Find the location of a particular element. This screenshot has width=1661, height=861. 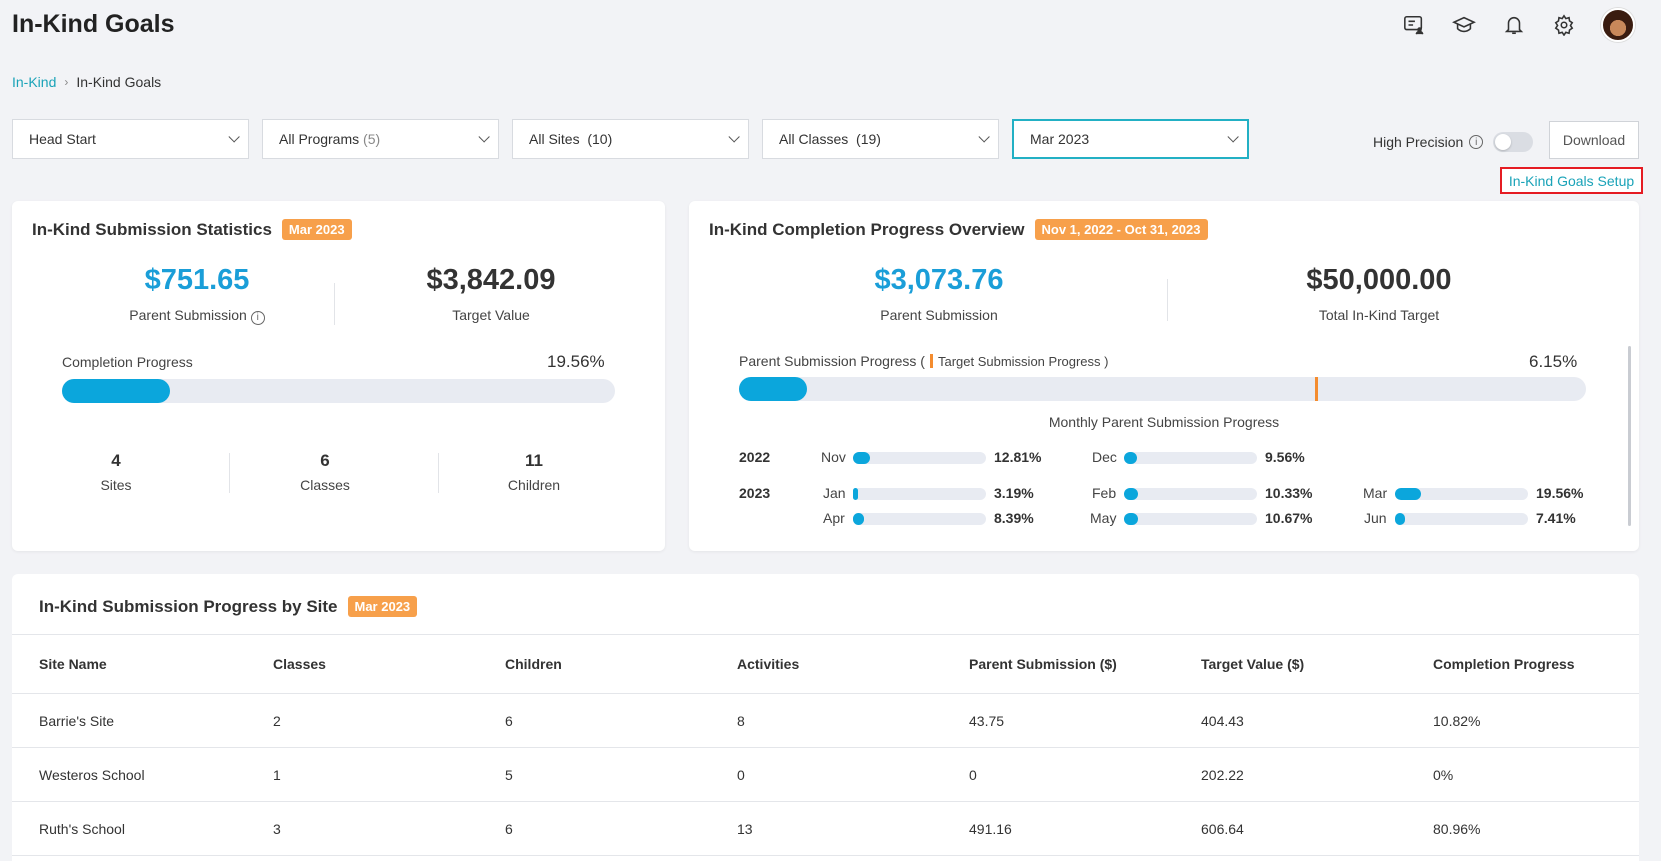

month-apr-percent: 8.39% is located at coordinates (1014, 518).